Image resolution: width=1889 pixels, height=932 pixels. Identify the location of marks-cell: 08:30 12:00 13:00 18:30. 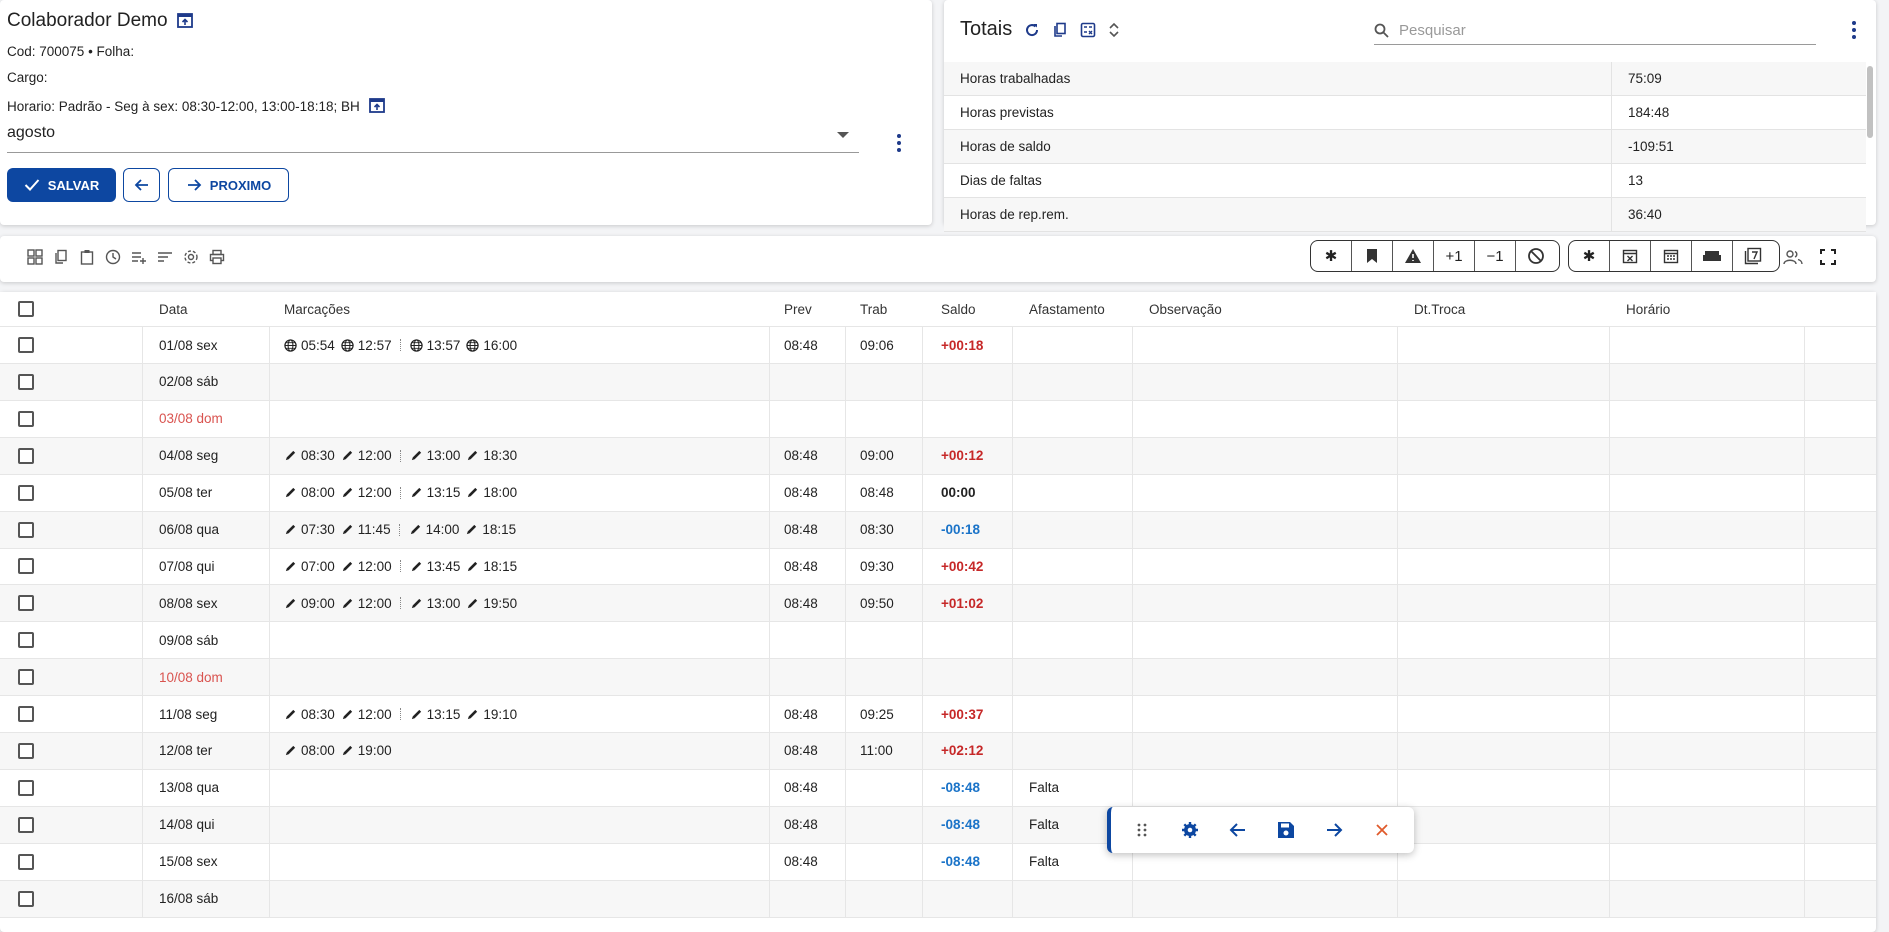
(520, 455).